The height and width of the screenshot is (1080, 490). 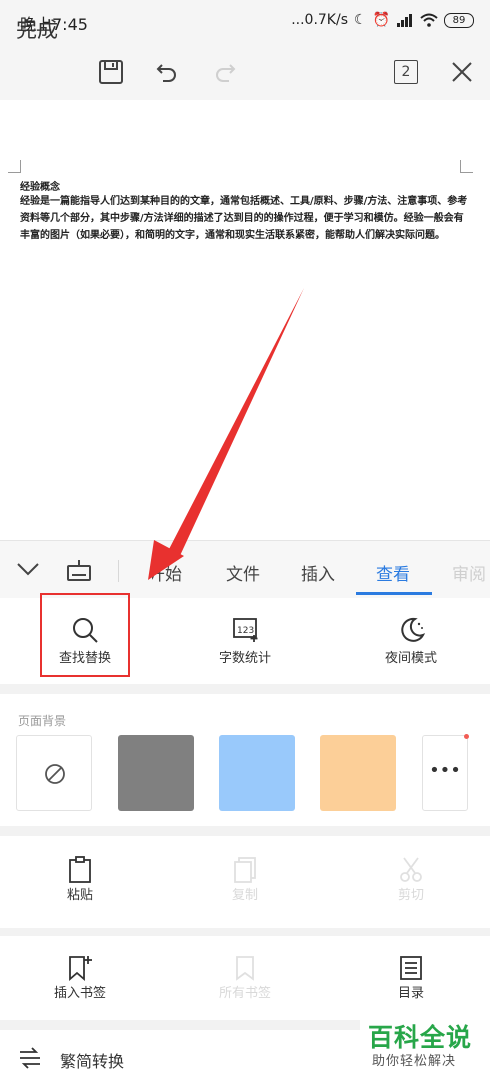 I want to click on redo-icon, so click(x=225, y=72).